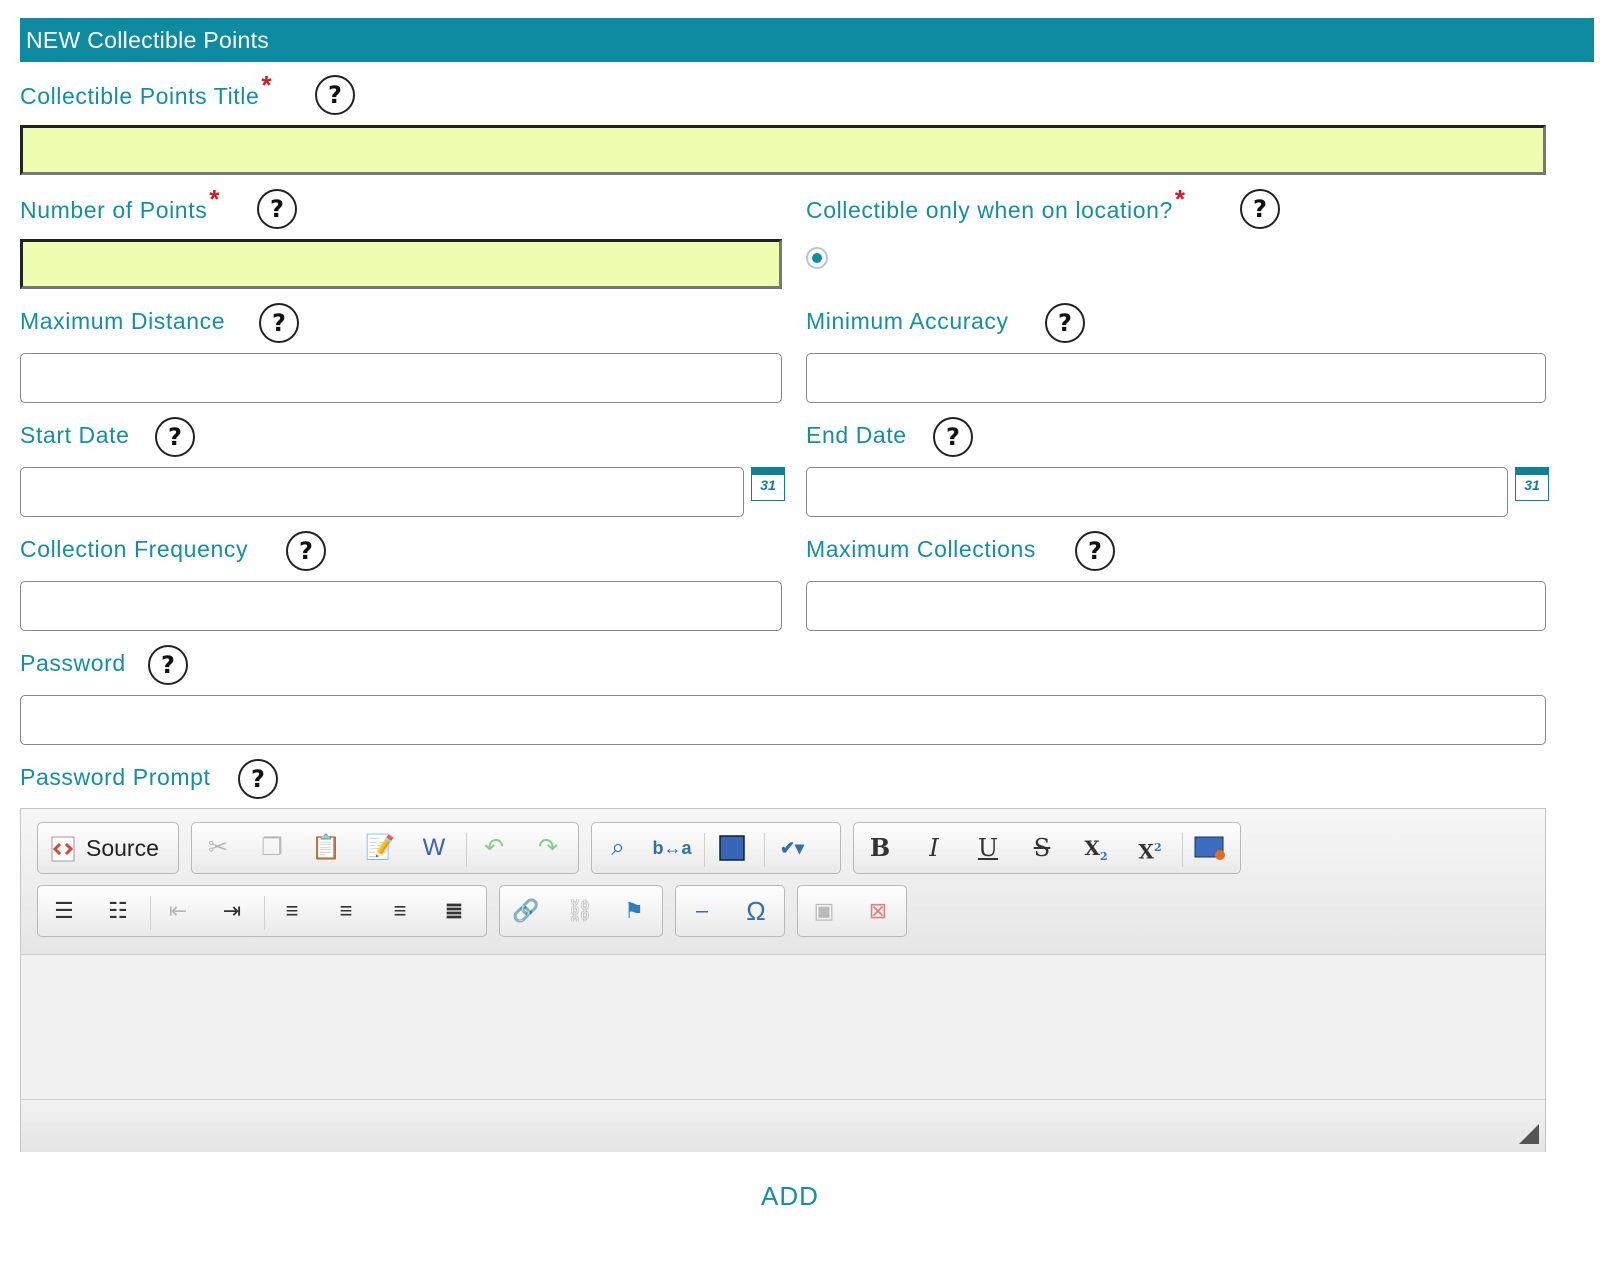  I want to click on paste-text-icon: 📝, so click(380, 848).